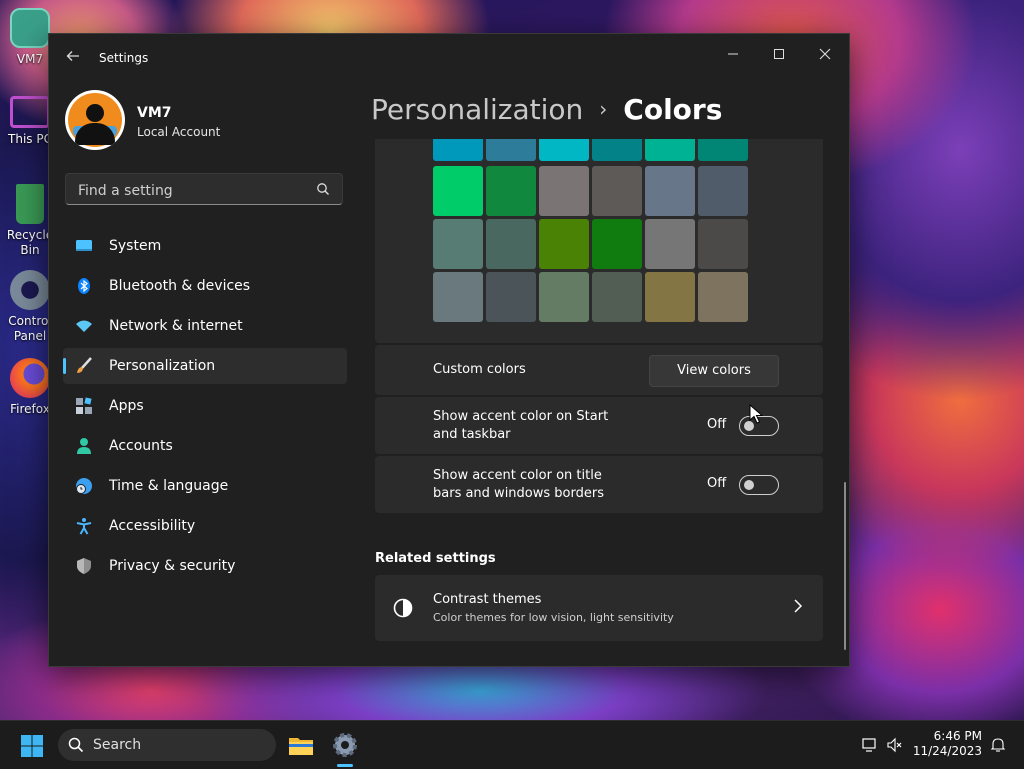 This screenshot has width=1024, height=769. What do you see at coordinates (84, 446) in the screenshot?
I see `person-icon` at bounding box center [84, 446].